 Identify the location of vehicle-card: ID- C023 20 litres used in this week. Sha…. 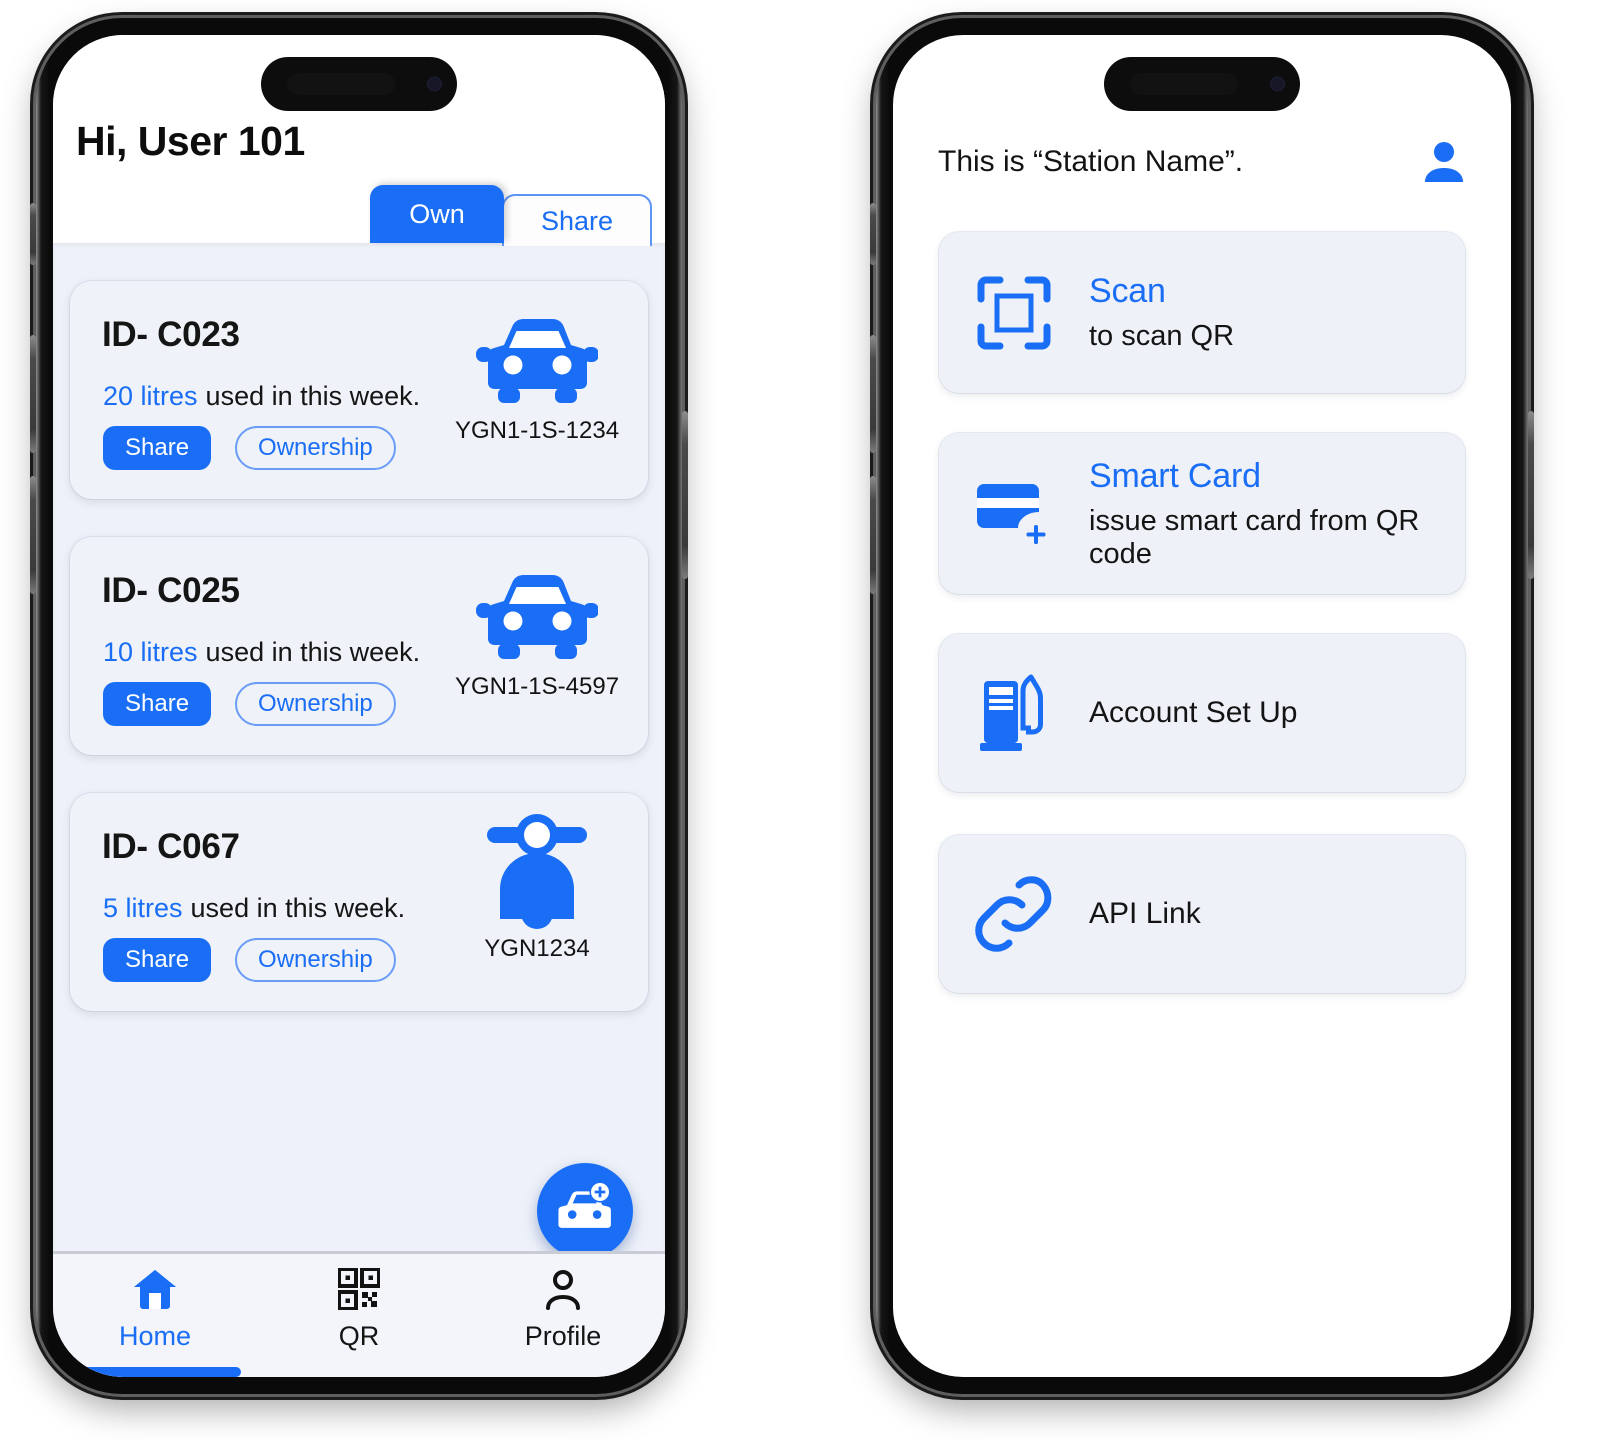
(359, 390).